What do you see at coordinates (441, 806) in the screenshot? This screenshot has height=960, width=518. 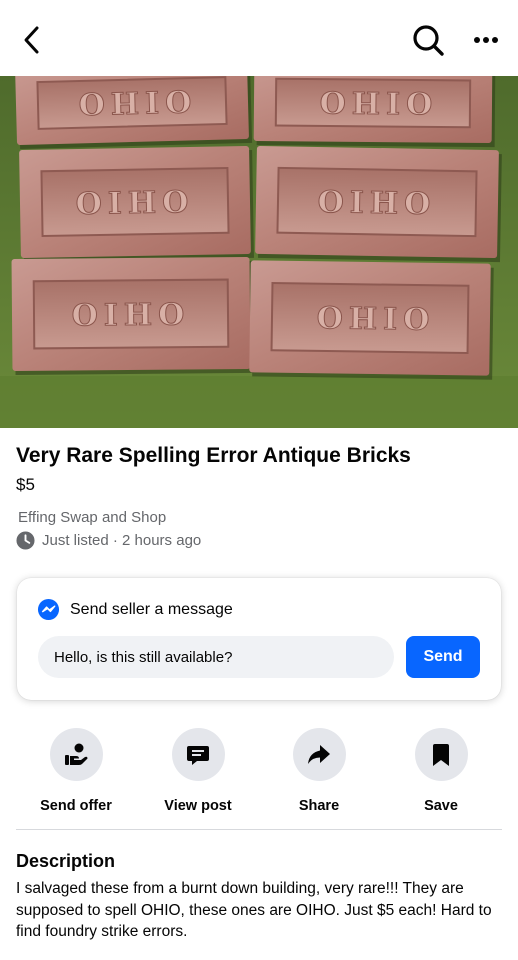 I see `save-label: Save` at bounding box center [441, 806].